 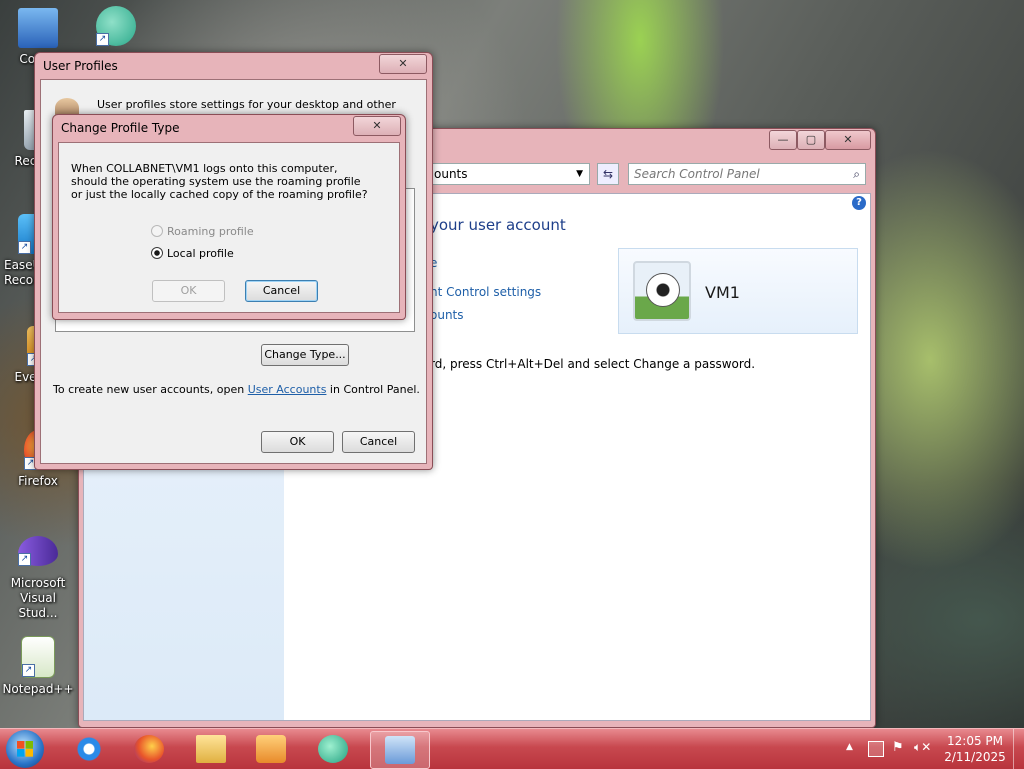 I want to click on taskbar-media-player, so click(x=272, y=749).